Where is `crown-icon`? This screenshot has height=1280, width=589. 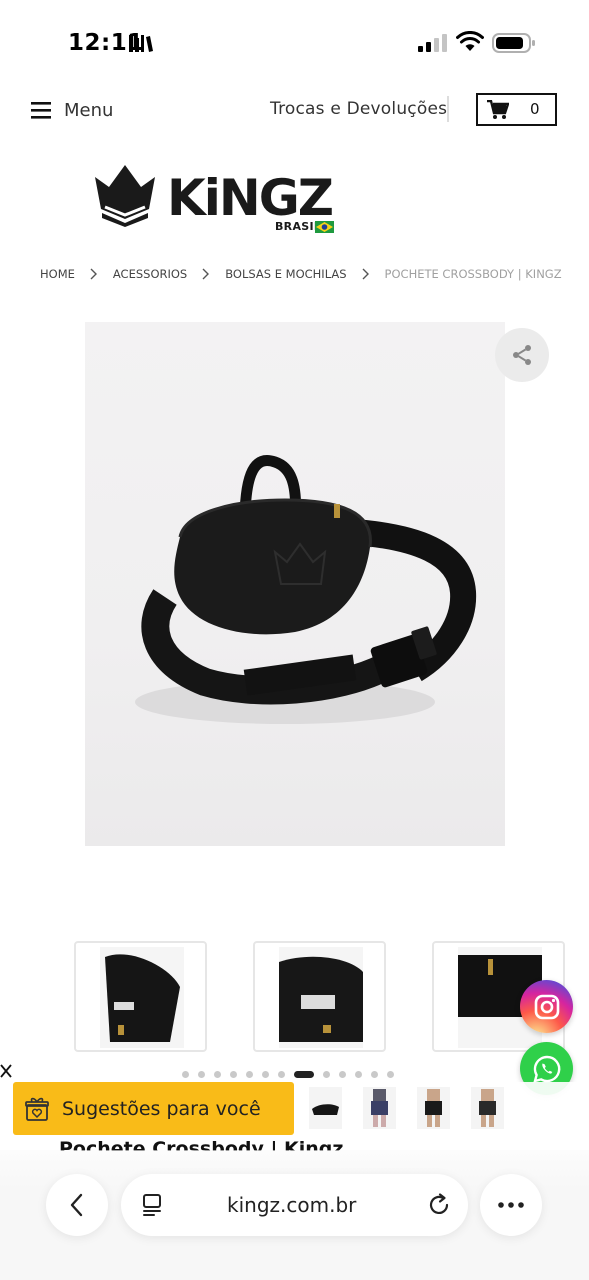
crown-icon is located at coordinates (125, 196).